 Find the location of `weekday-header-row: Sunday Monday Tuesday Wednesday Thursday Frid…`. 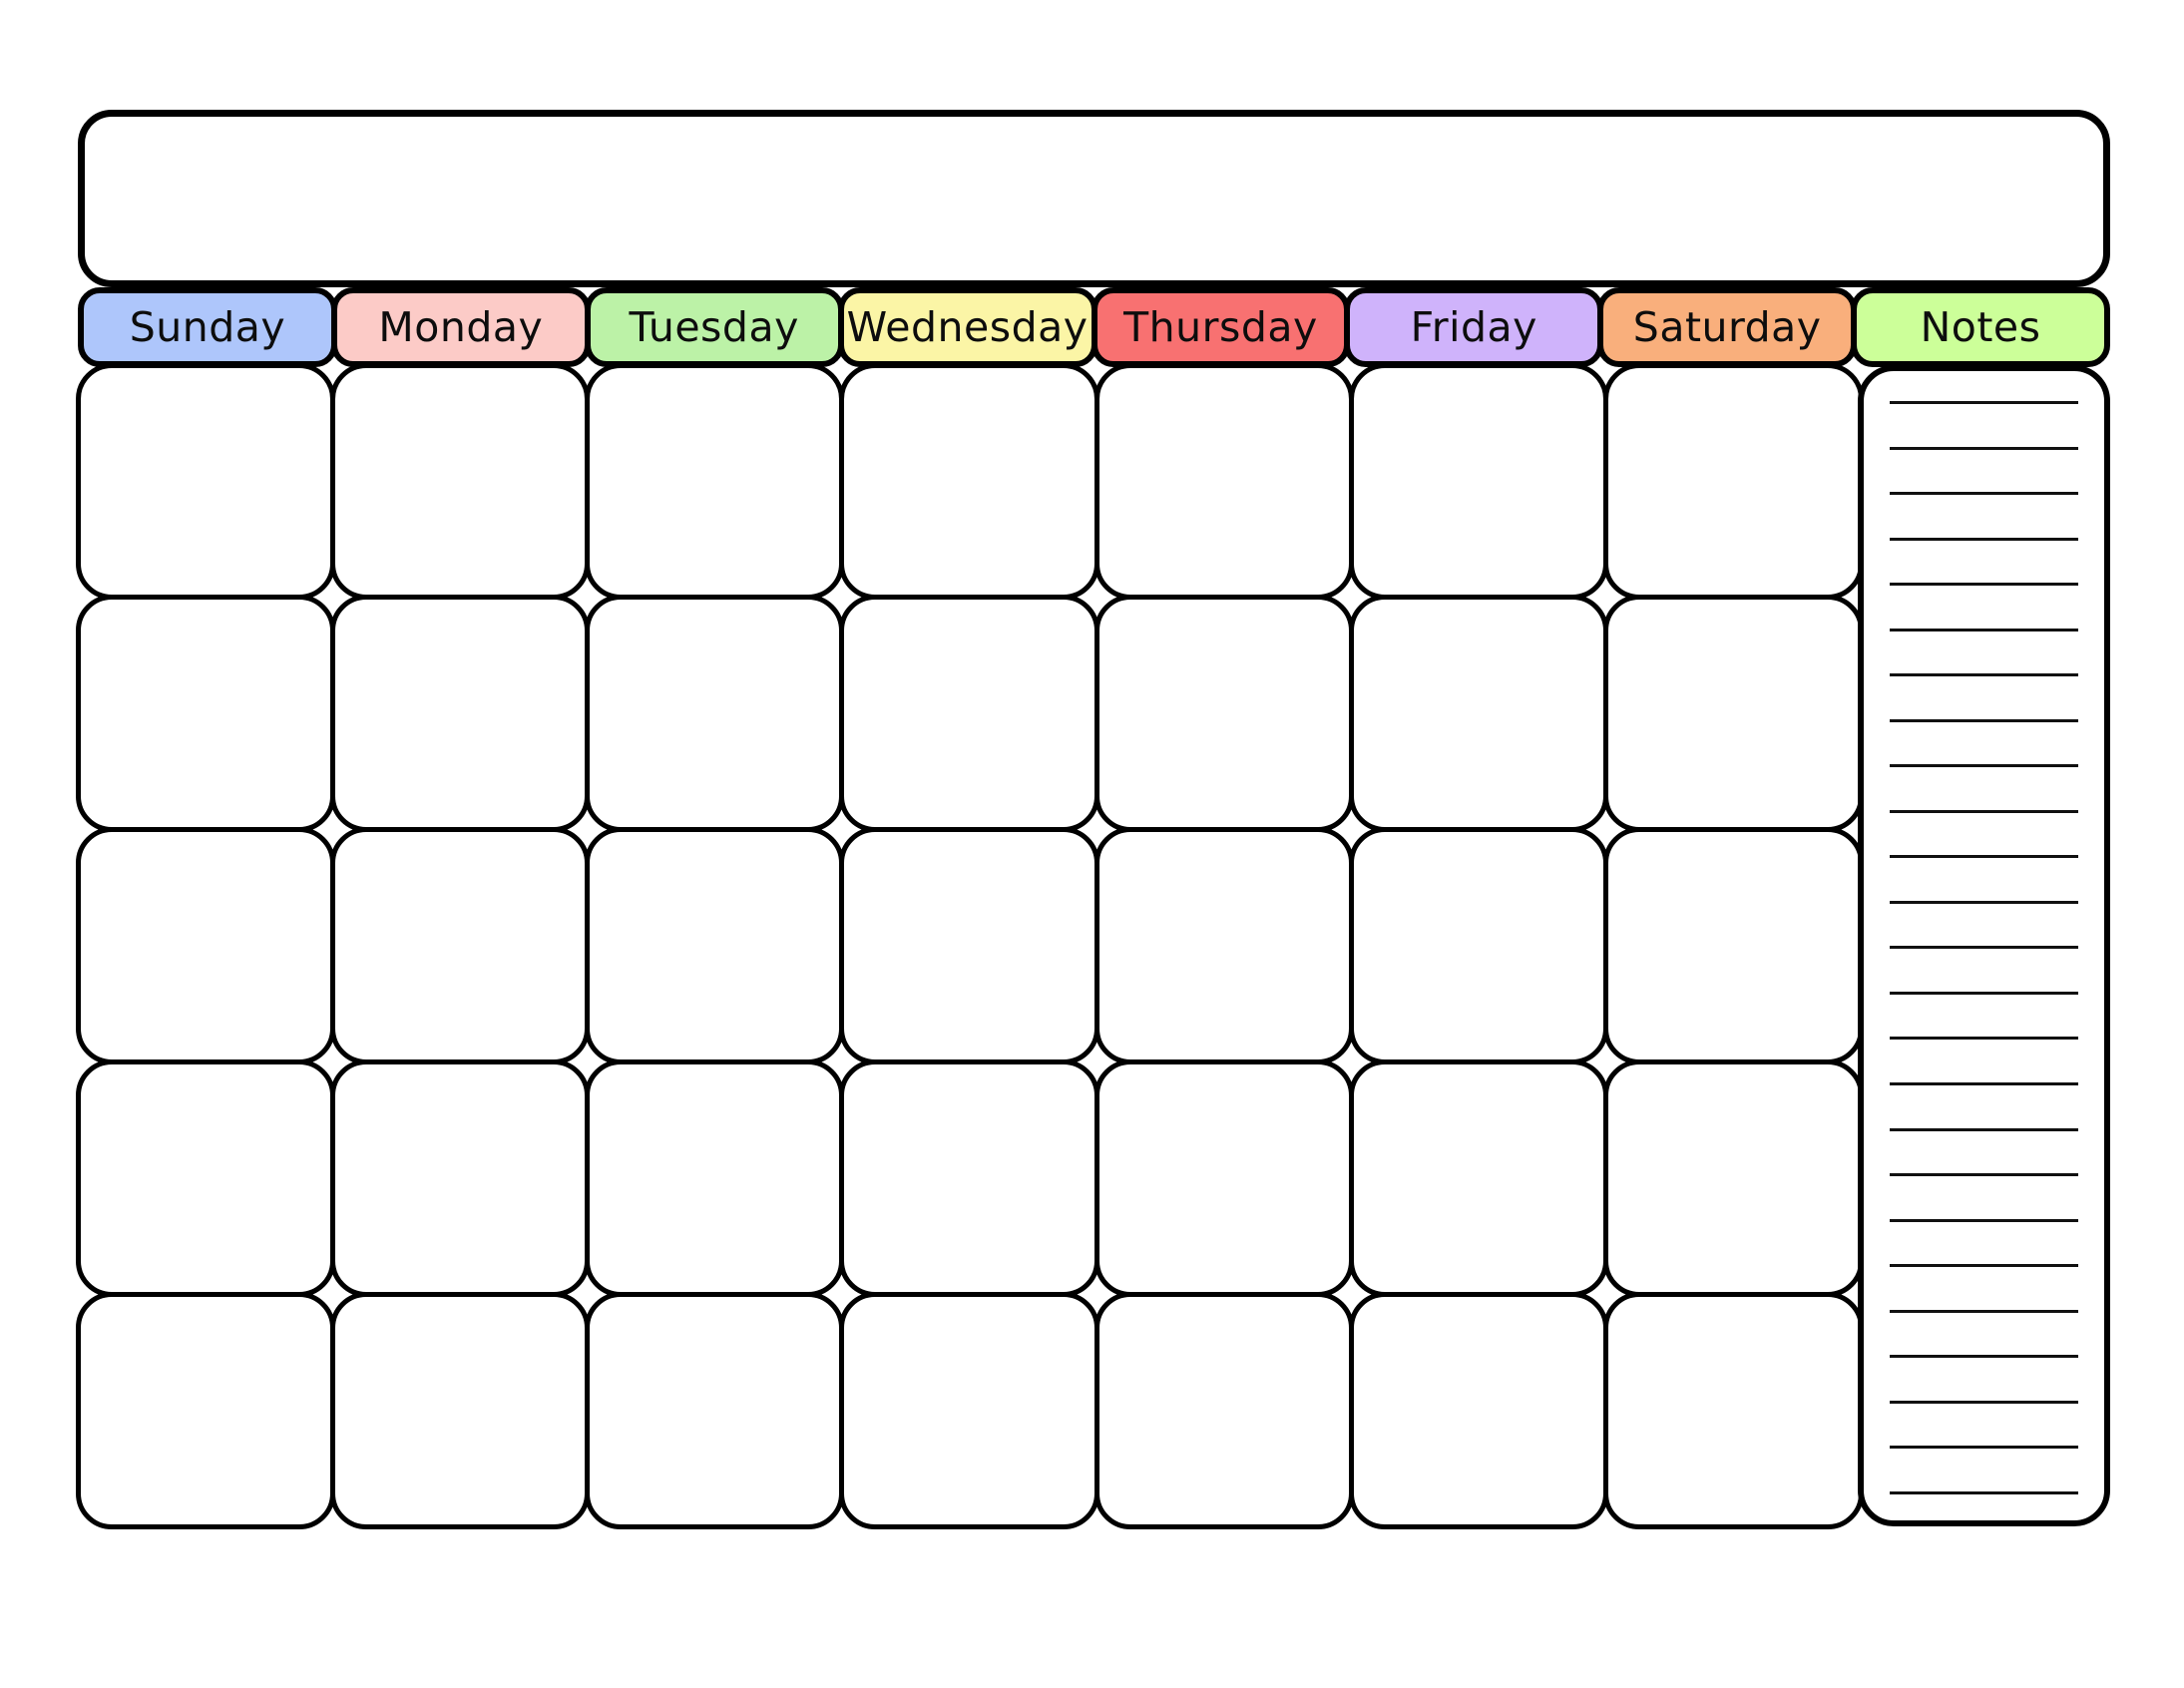

weekday-header-row: Sunday Monday Tuesday Wednesday Thursday Frid… is located at coordinates (1094, 327).